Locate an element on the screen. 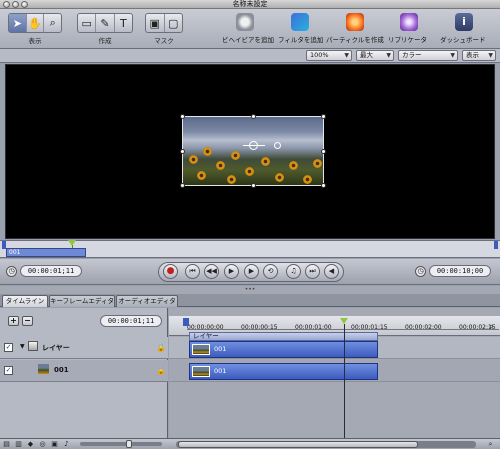  play-button: ▶ is located at coordinates (251, 271).